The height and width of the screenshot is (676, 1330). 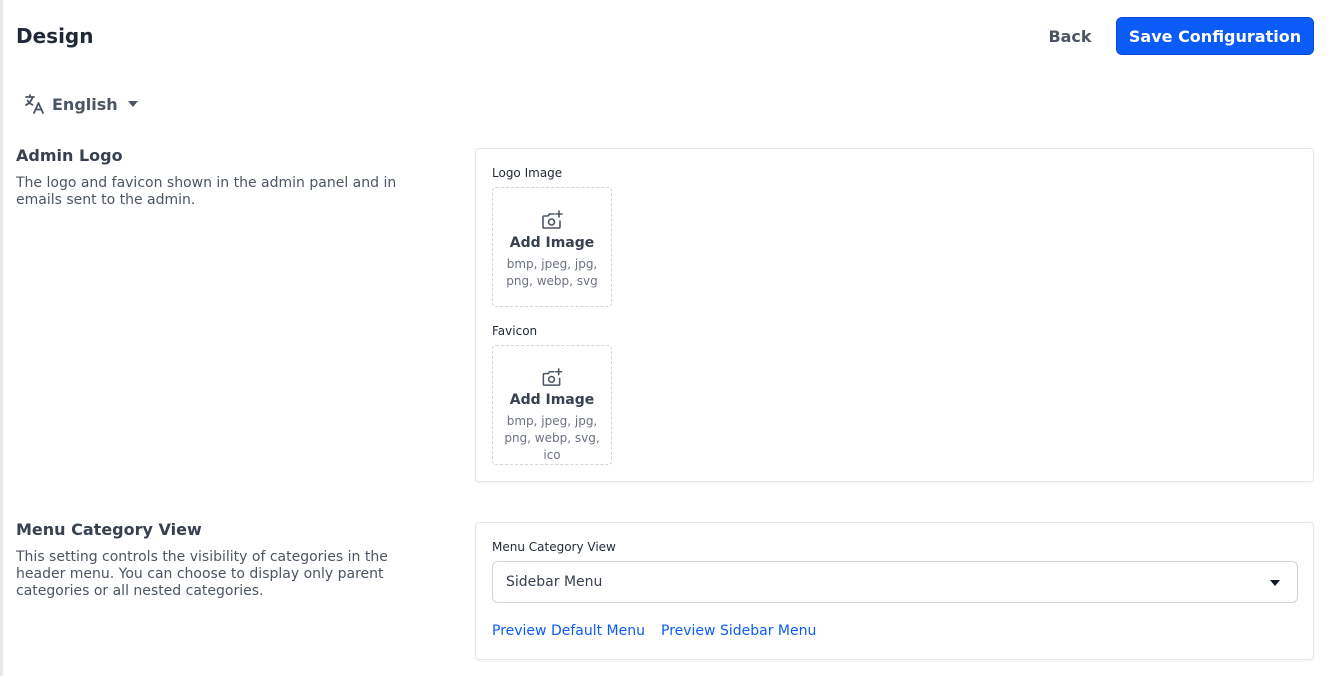 I want to click on logo-image-upload: Add Image bmp, jpeg, jpg, png, webp, svg, so click(x=552, y=247).